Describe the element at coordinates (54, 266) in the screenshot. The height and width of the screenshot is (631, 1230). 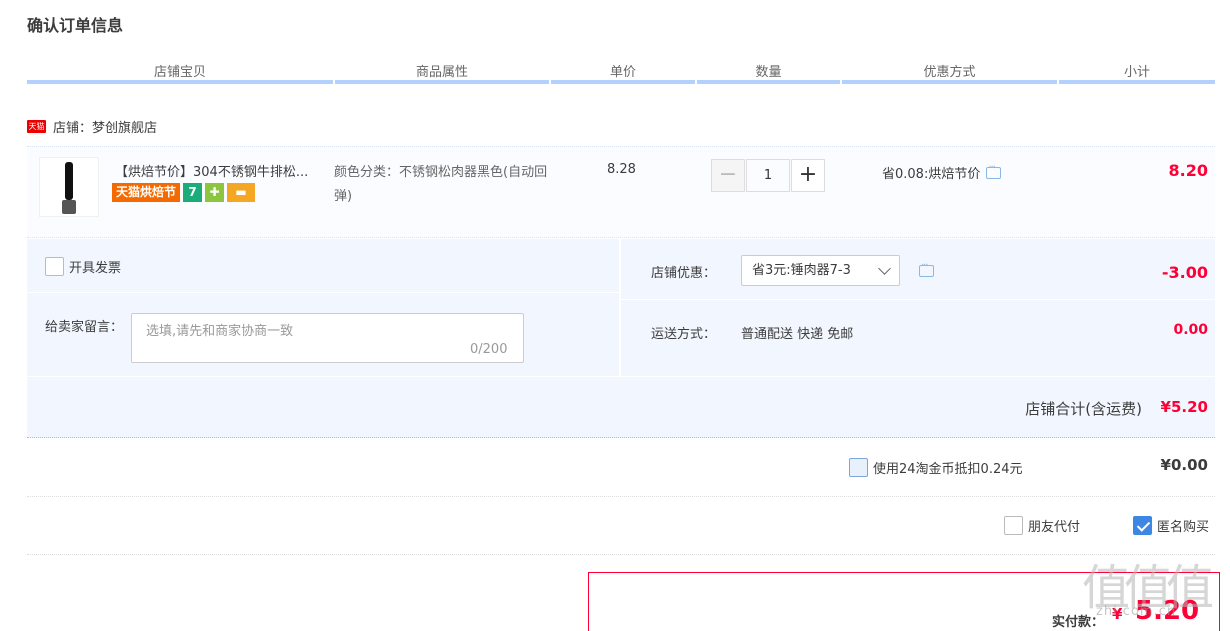
I see `invoice-checkbox` at that location.